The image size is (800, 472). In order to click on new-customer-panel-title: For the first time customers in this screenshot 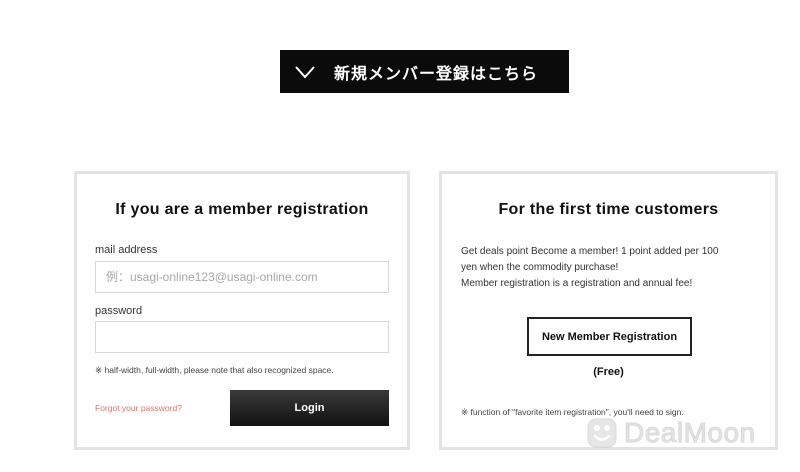, I will do `click(608, 209)`.